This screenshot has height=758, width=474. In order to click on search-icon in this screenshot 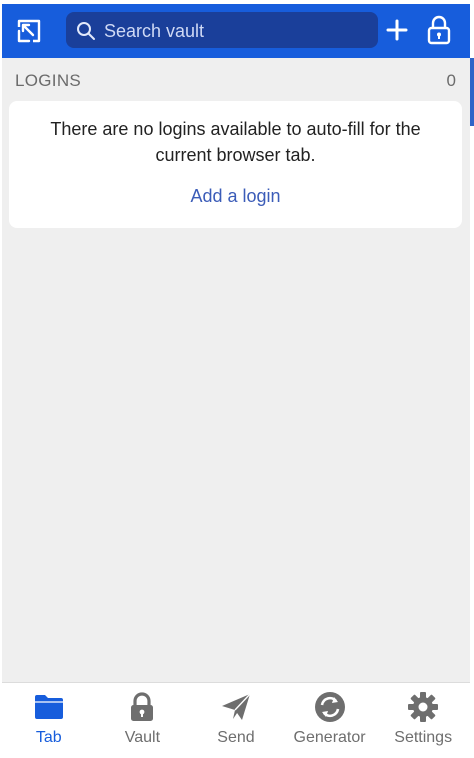, I will do `click(86, 31)`.